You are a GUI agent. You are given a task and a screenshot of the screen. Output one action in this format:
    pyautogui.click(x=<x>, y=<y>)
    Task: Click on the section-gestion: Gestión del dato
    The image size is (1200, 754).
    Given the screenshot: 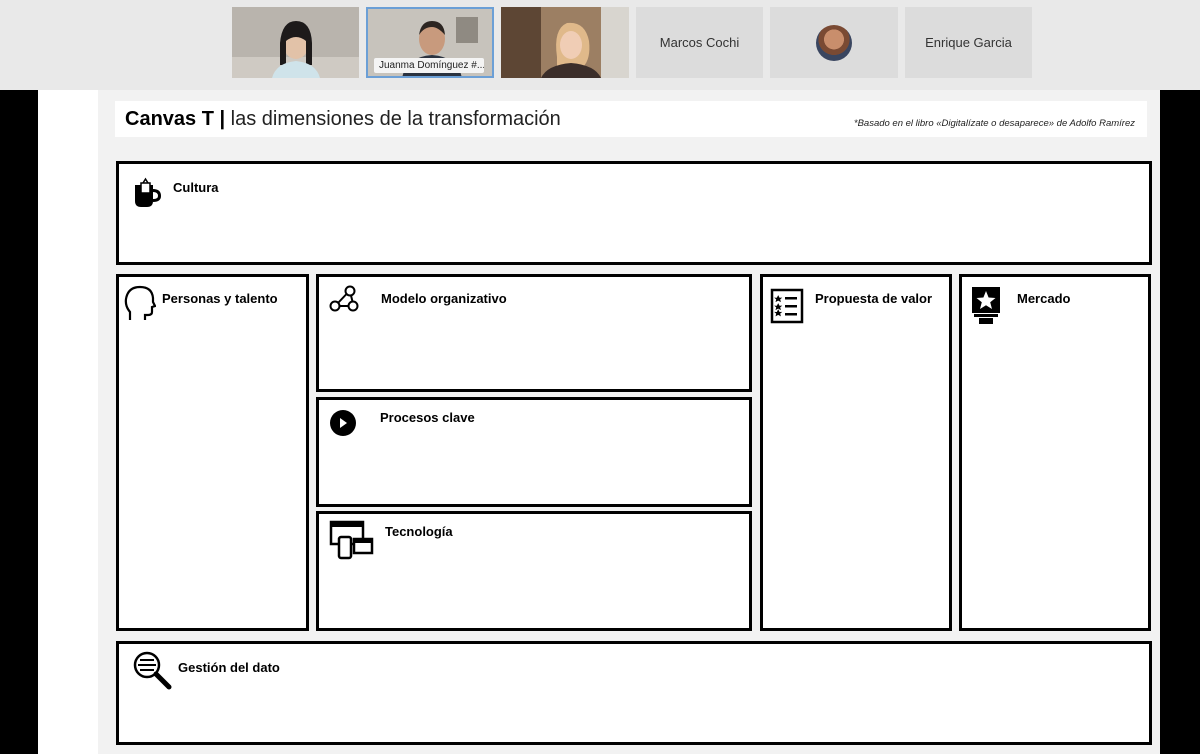 What is the action you would take?
    pyautogui.click(x=634, y=693)
    